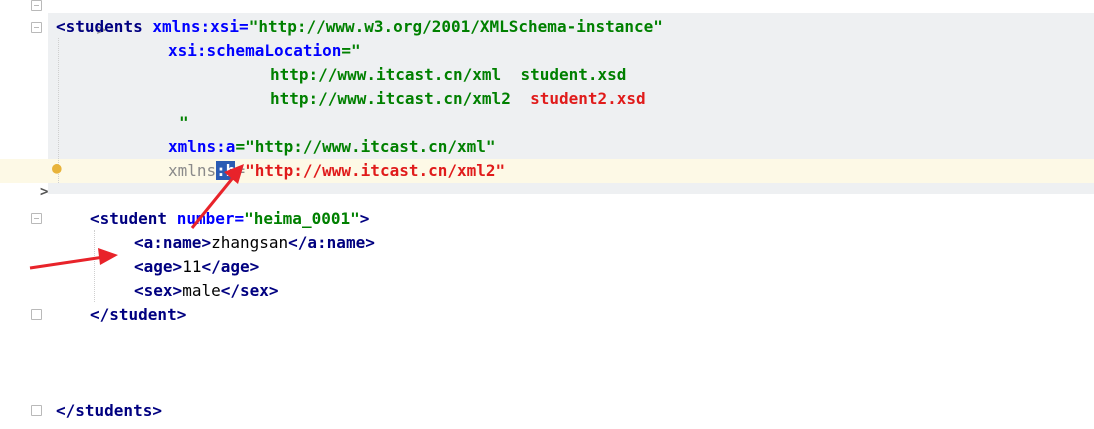 The image size is (1094, 429). I want to click on arrow-to-ns-b, so click(217, 196).